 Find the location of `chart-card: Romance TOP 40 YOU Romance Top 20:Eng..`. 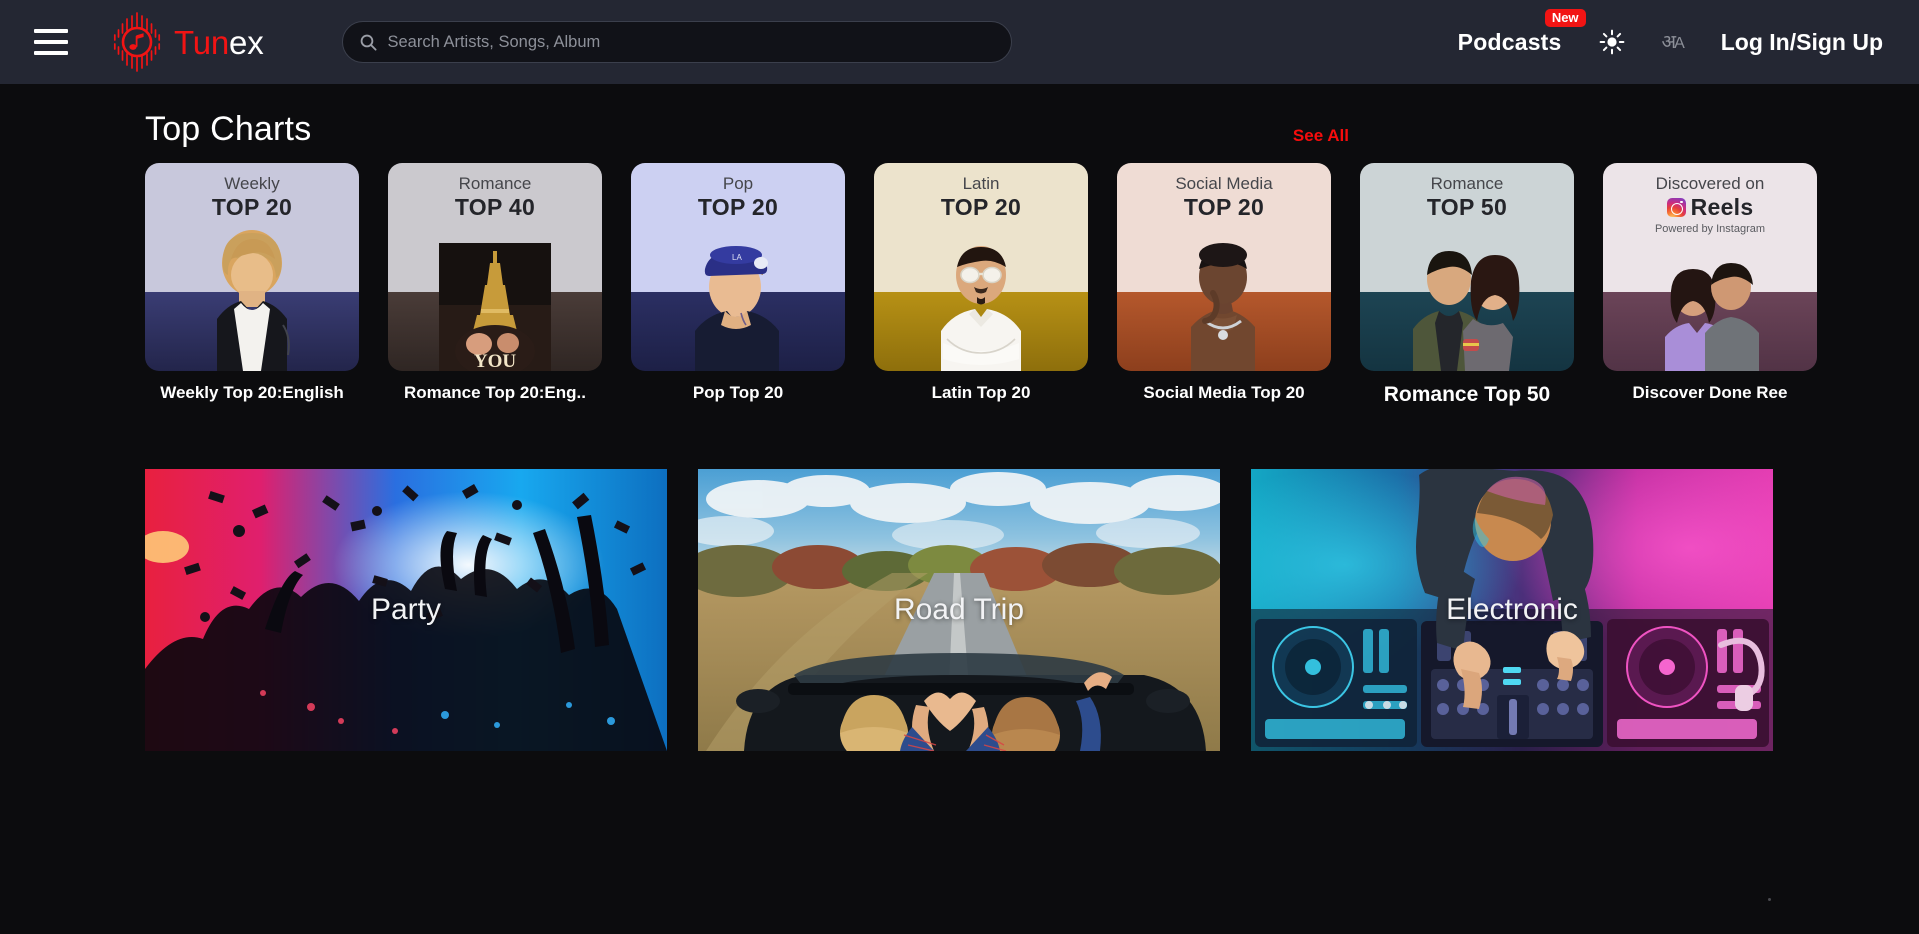

chart-card: Romance TOP 40 YOU Romance Top 20:Eng.. is located at coordinates (509, 285).